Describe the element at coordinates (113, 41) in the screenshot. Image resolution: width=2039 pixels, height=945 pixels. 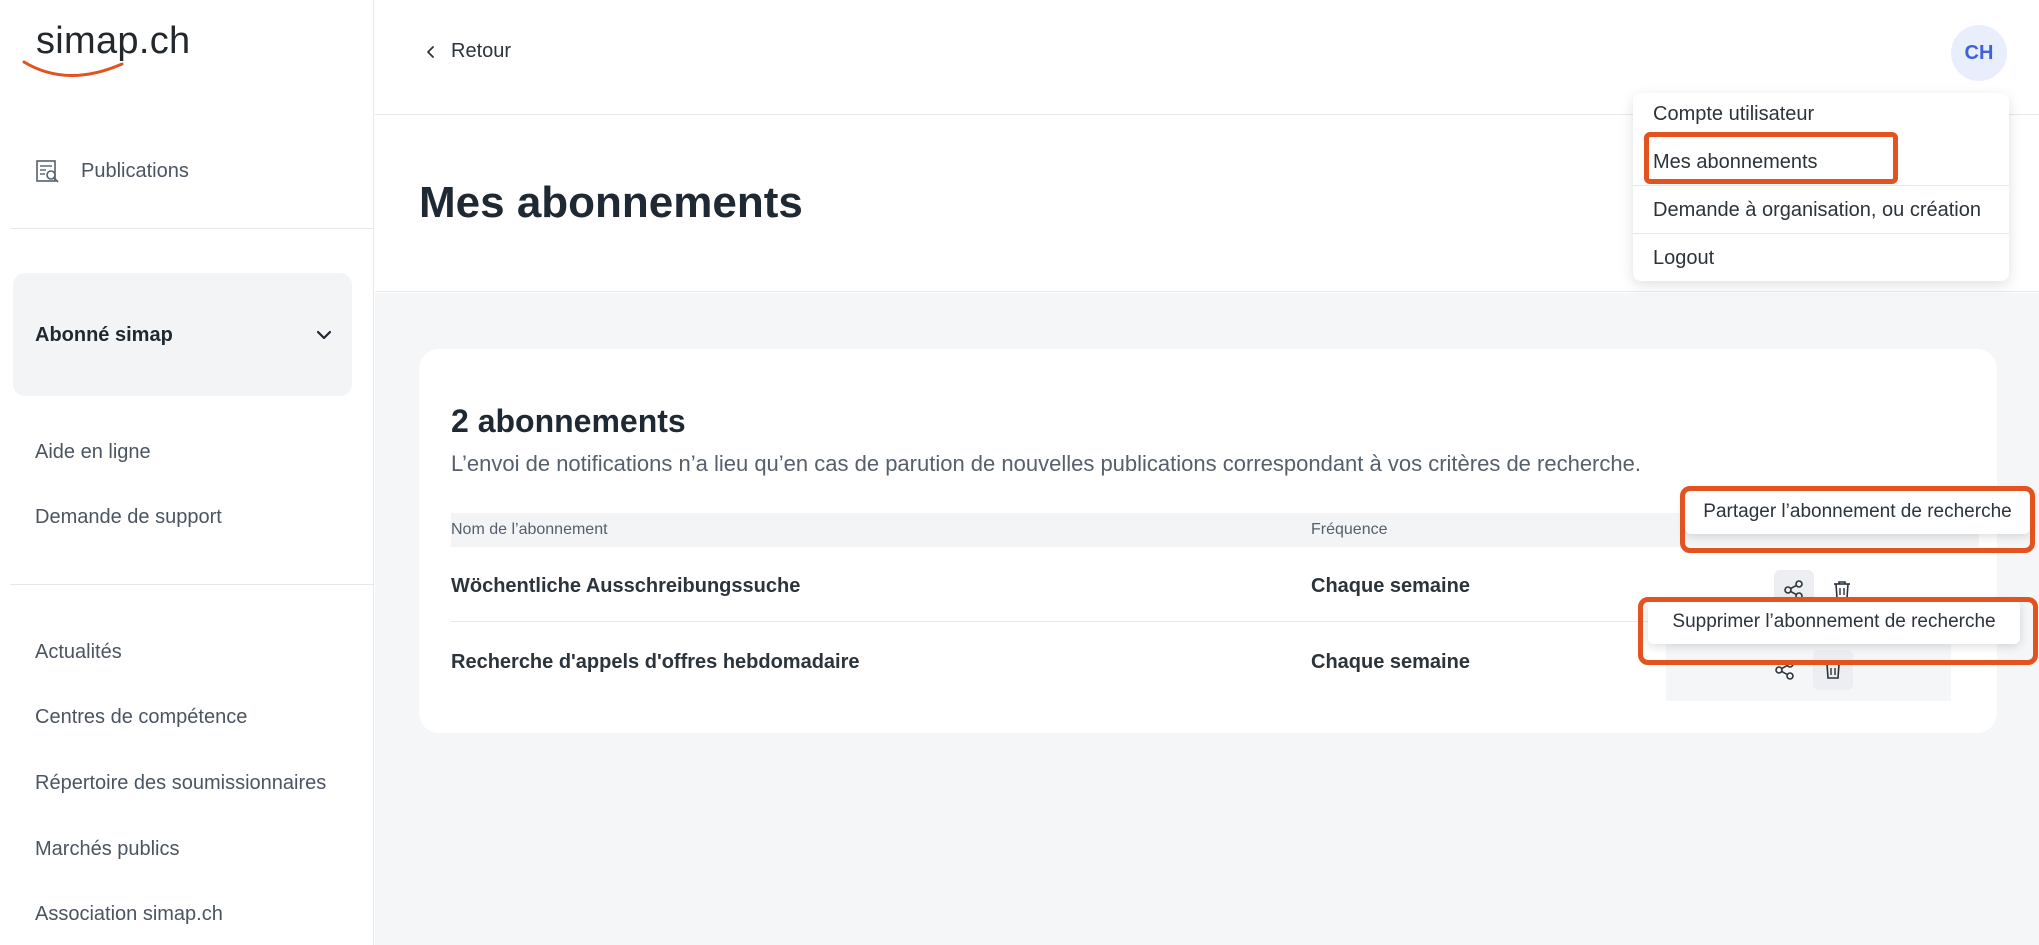
I see `logo-text: simap.ch` at that location.